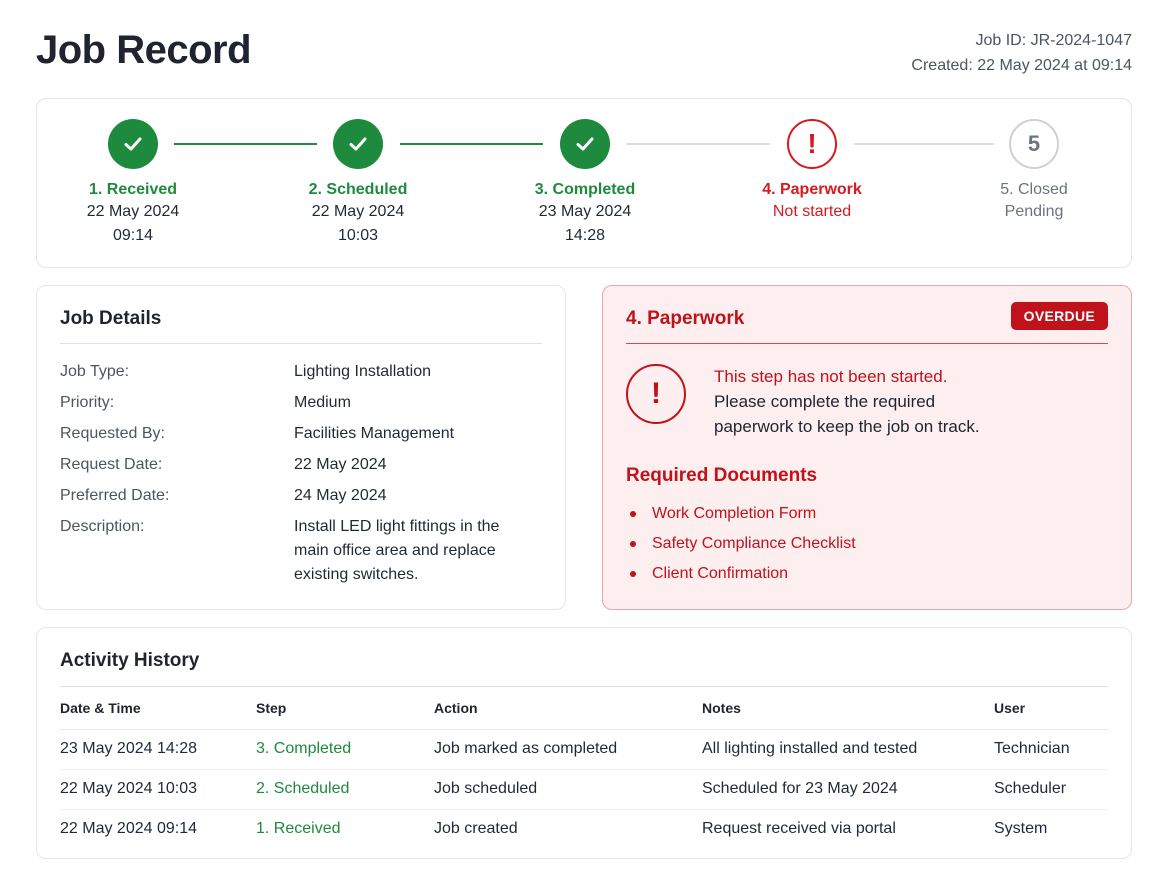 The width and height of the screenshot is (1168, 880). What do you see at coordinates (585, 211) in the screenshot?
I see `step-date: 23 May 2024` at bounding box center [585, 211].